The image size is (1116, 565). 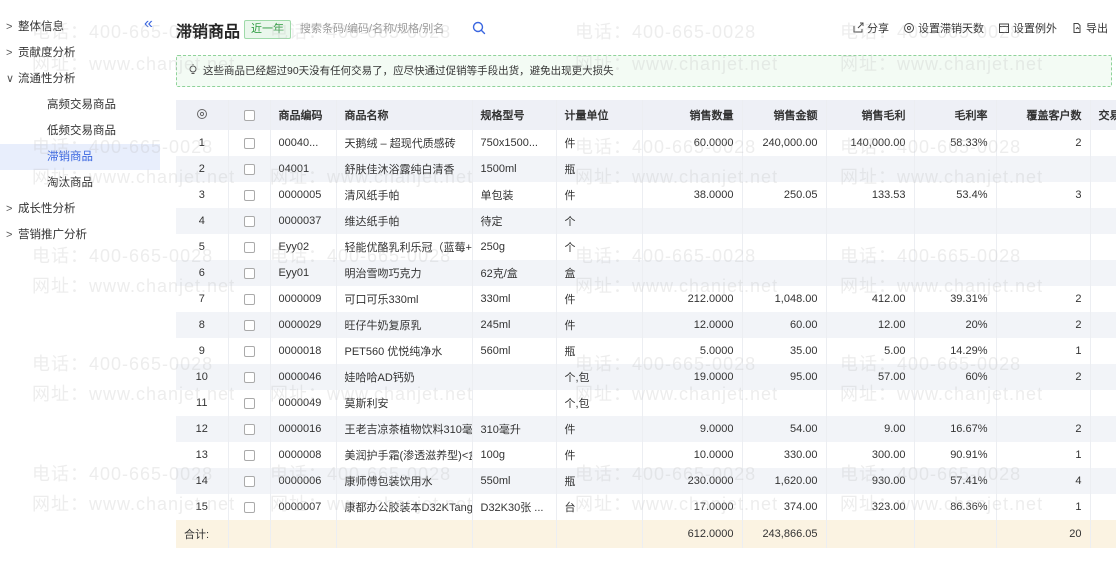 What do you see at coordinates (514, 247) in the screenshot?
I see `table-cell: 250g` at bounding box center [514, 247].